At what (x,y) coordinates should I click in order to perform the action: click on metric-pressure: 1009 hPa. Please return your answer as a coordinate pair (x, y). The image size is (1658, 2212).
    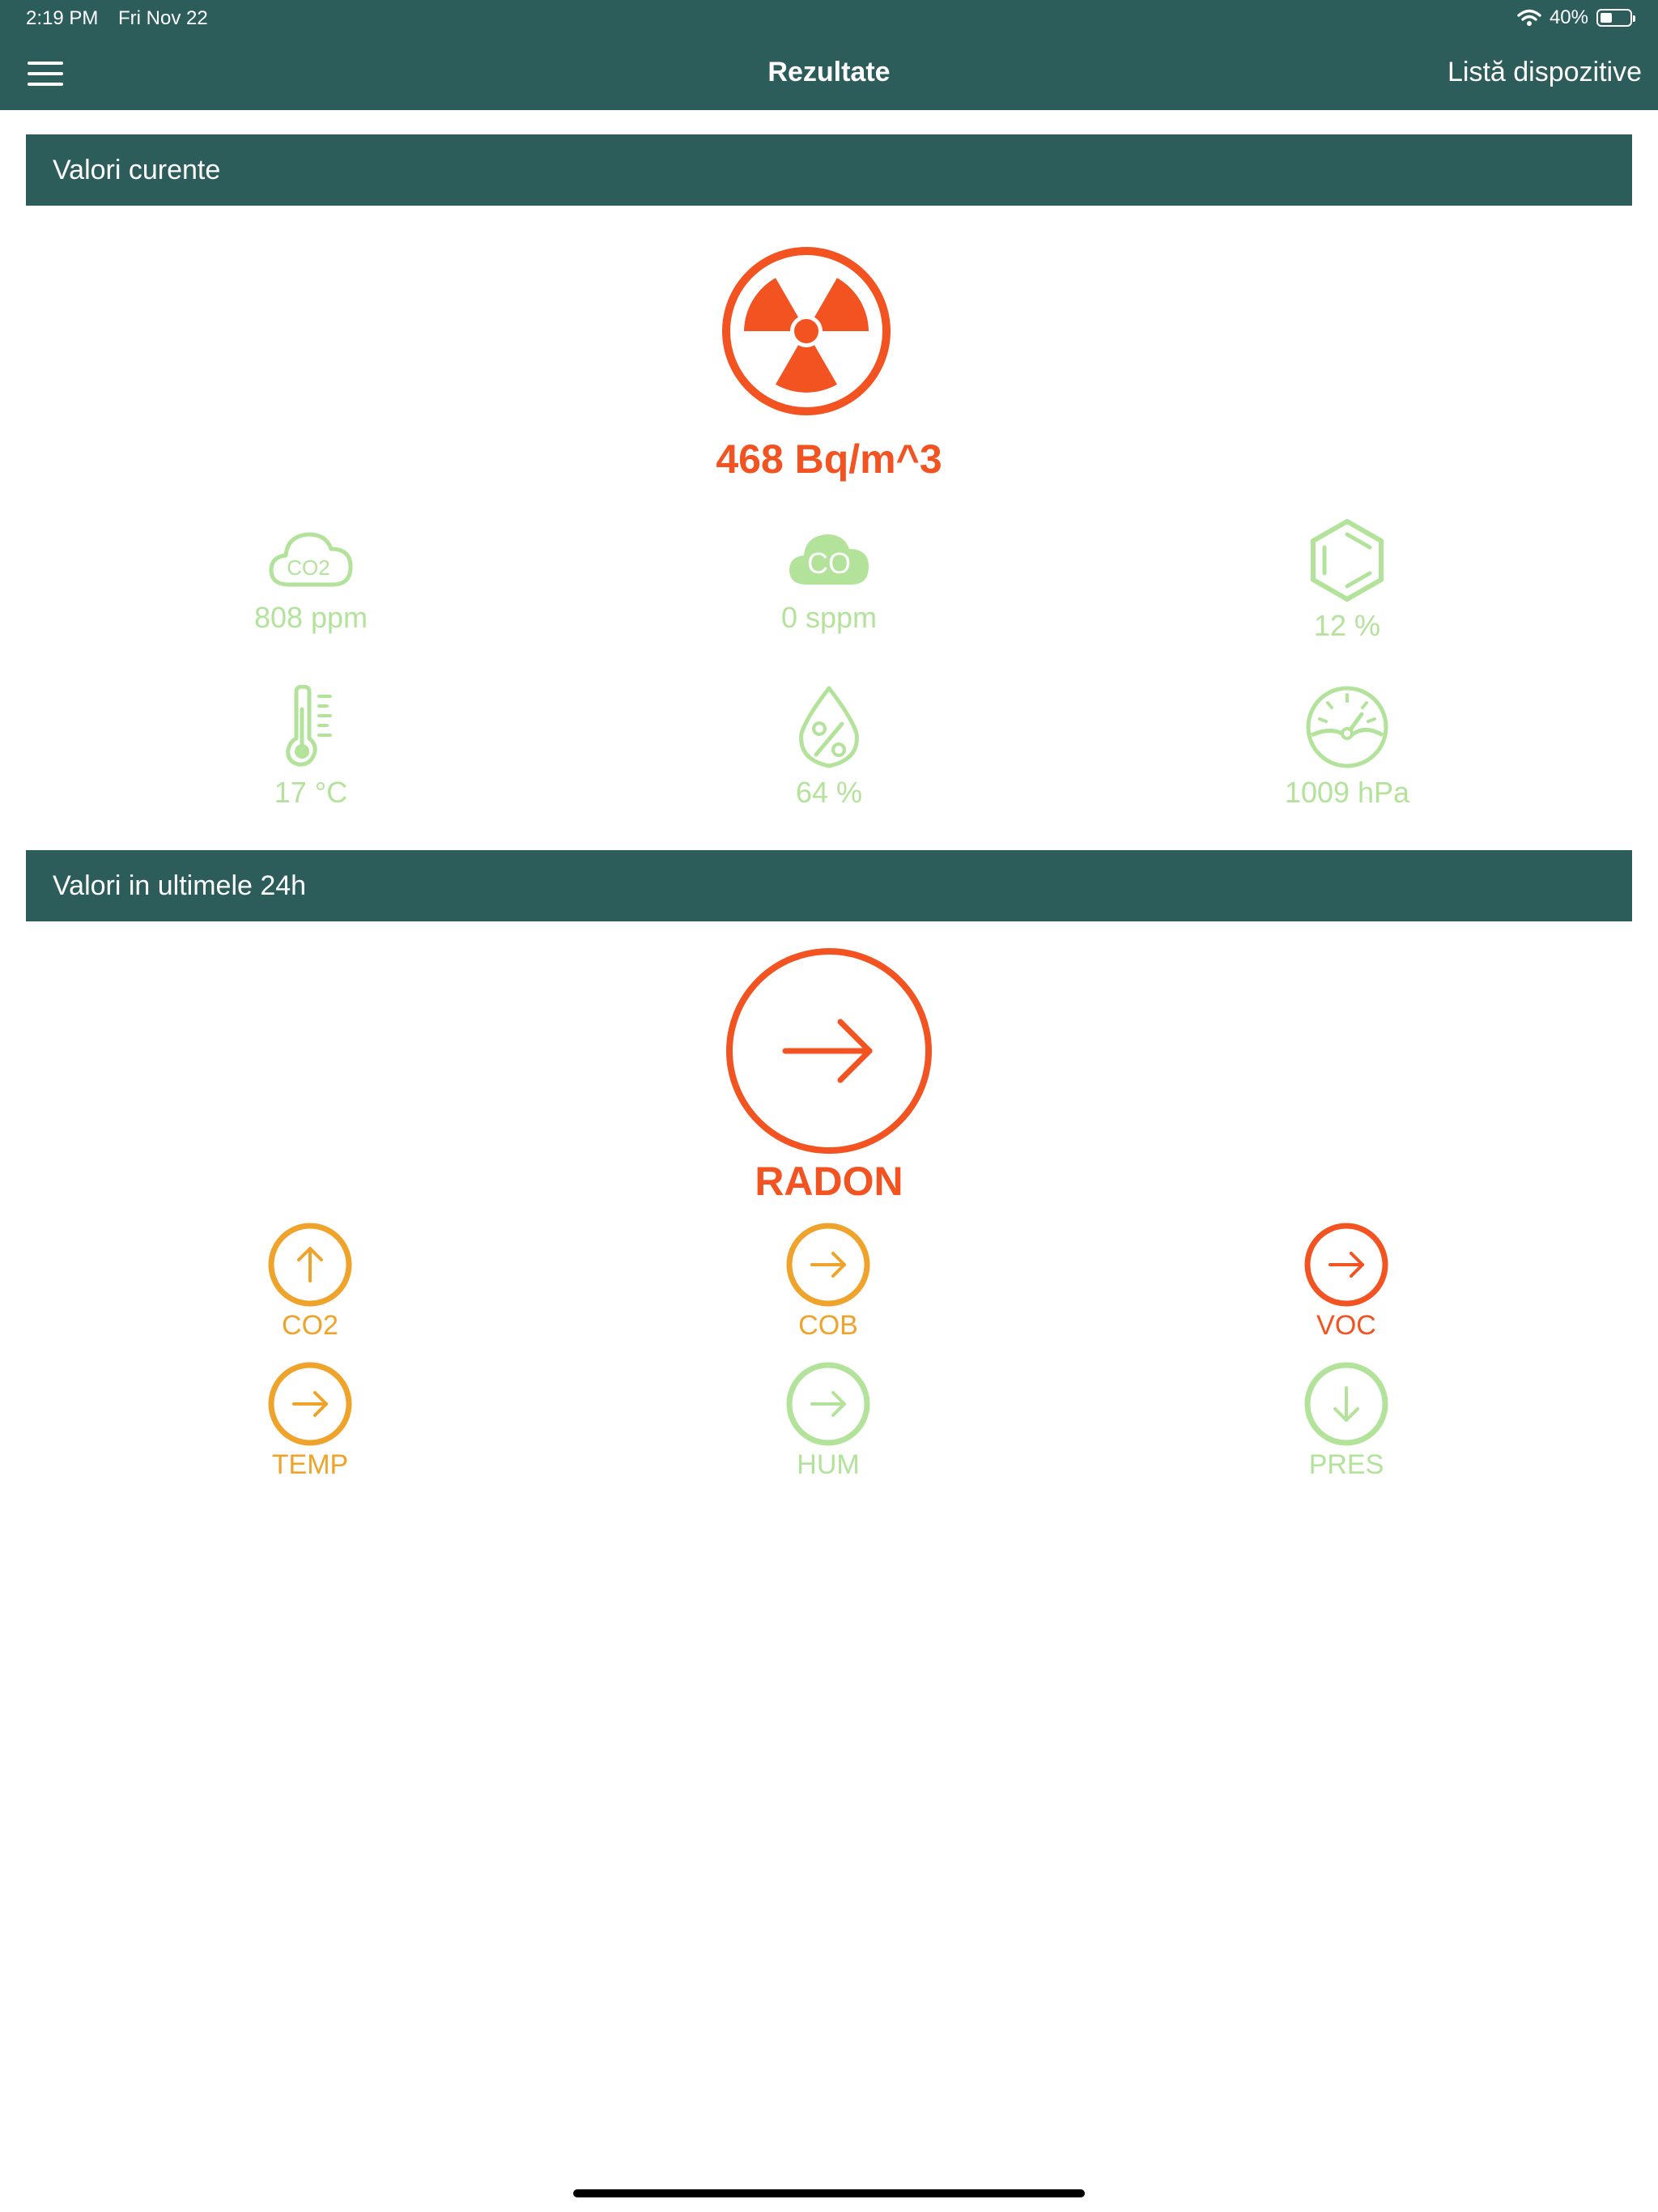
    Looking at the image, I should click on (1347, 748).